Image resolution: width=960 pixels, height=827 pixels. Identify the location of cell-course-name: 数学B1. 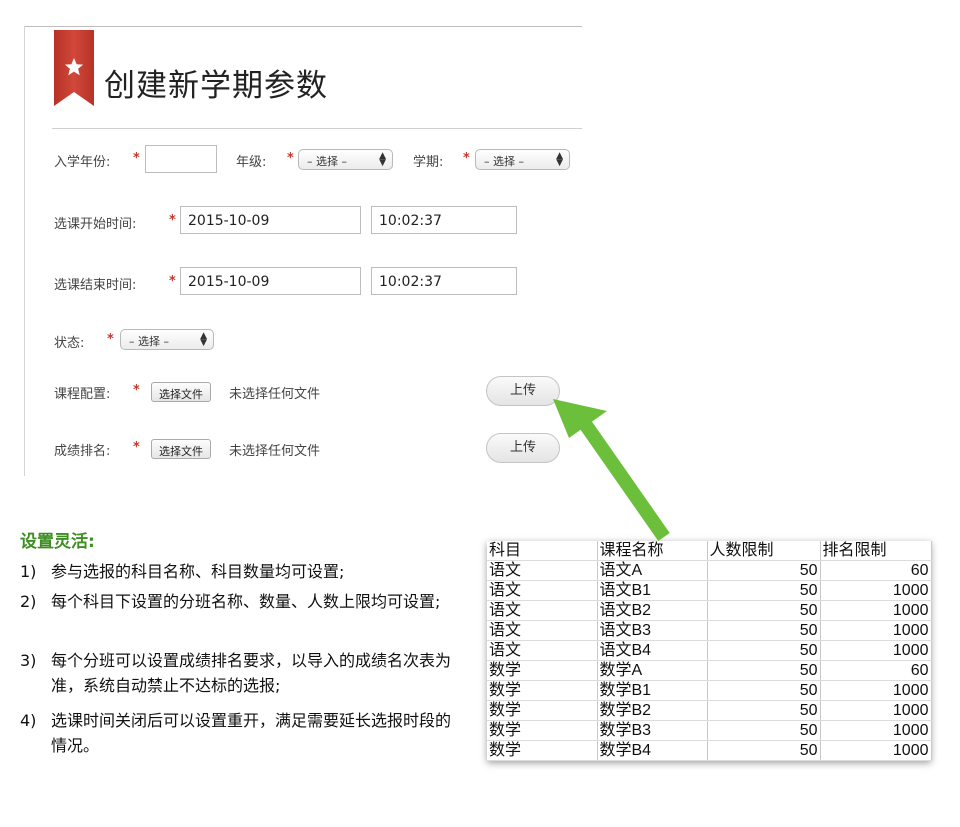
(652, 690).